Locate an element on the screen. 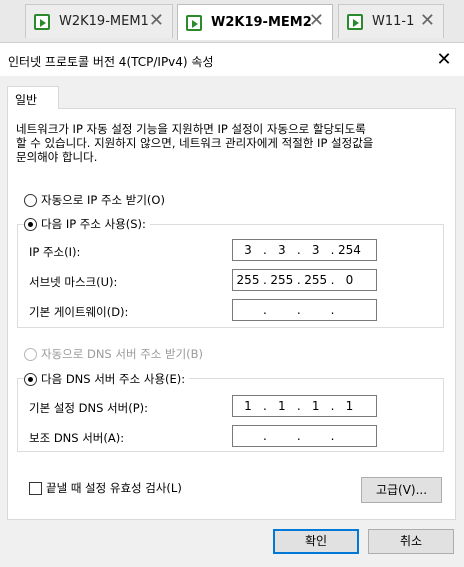  manual-dns-label: 다음 DNS 서버 주소 사용(E): is located at coordinates (113, 379).